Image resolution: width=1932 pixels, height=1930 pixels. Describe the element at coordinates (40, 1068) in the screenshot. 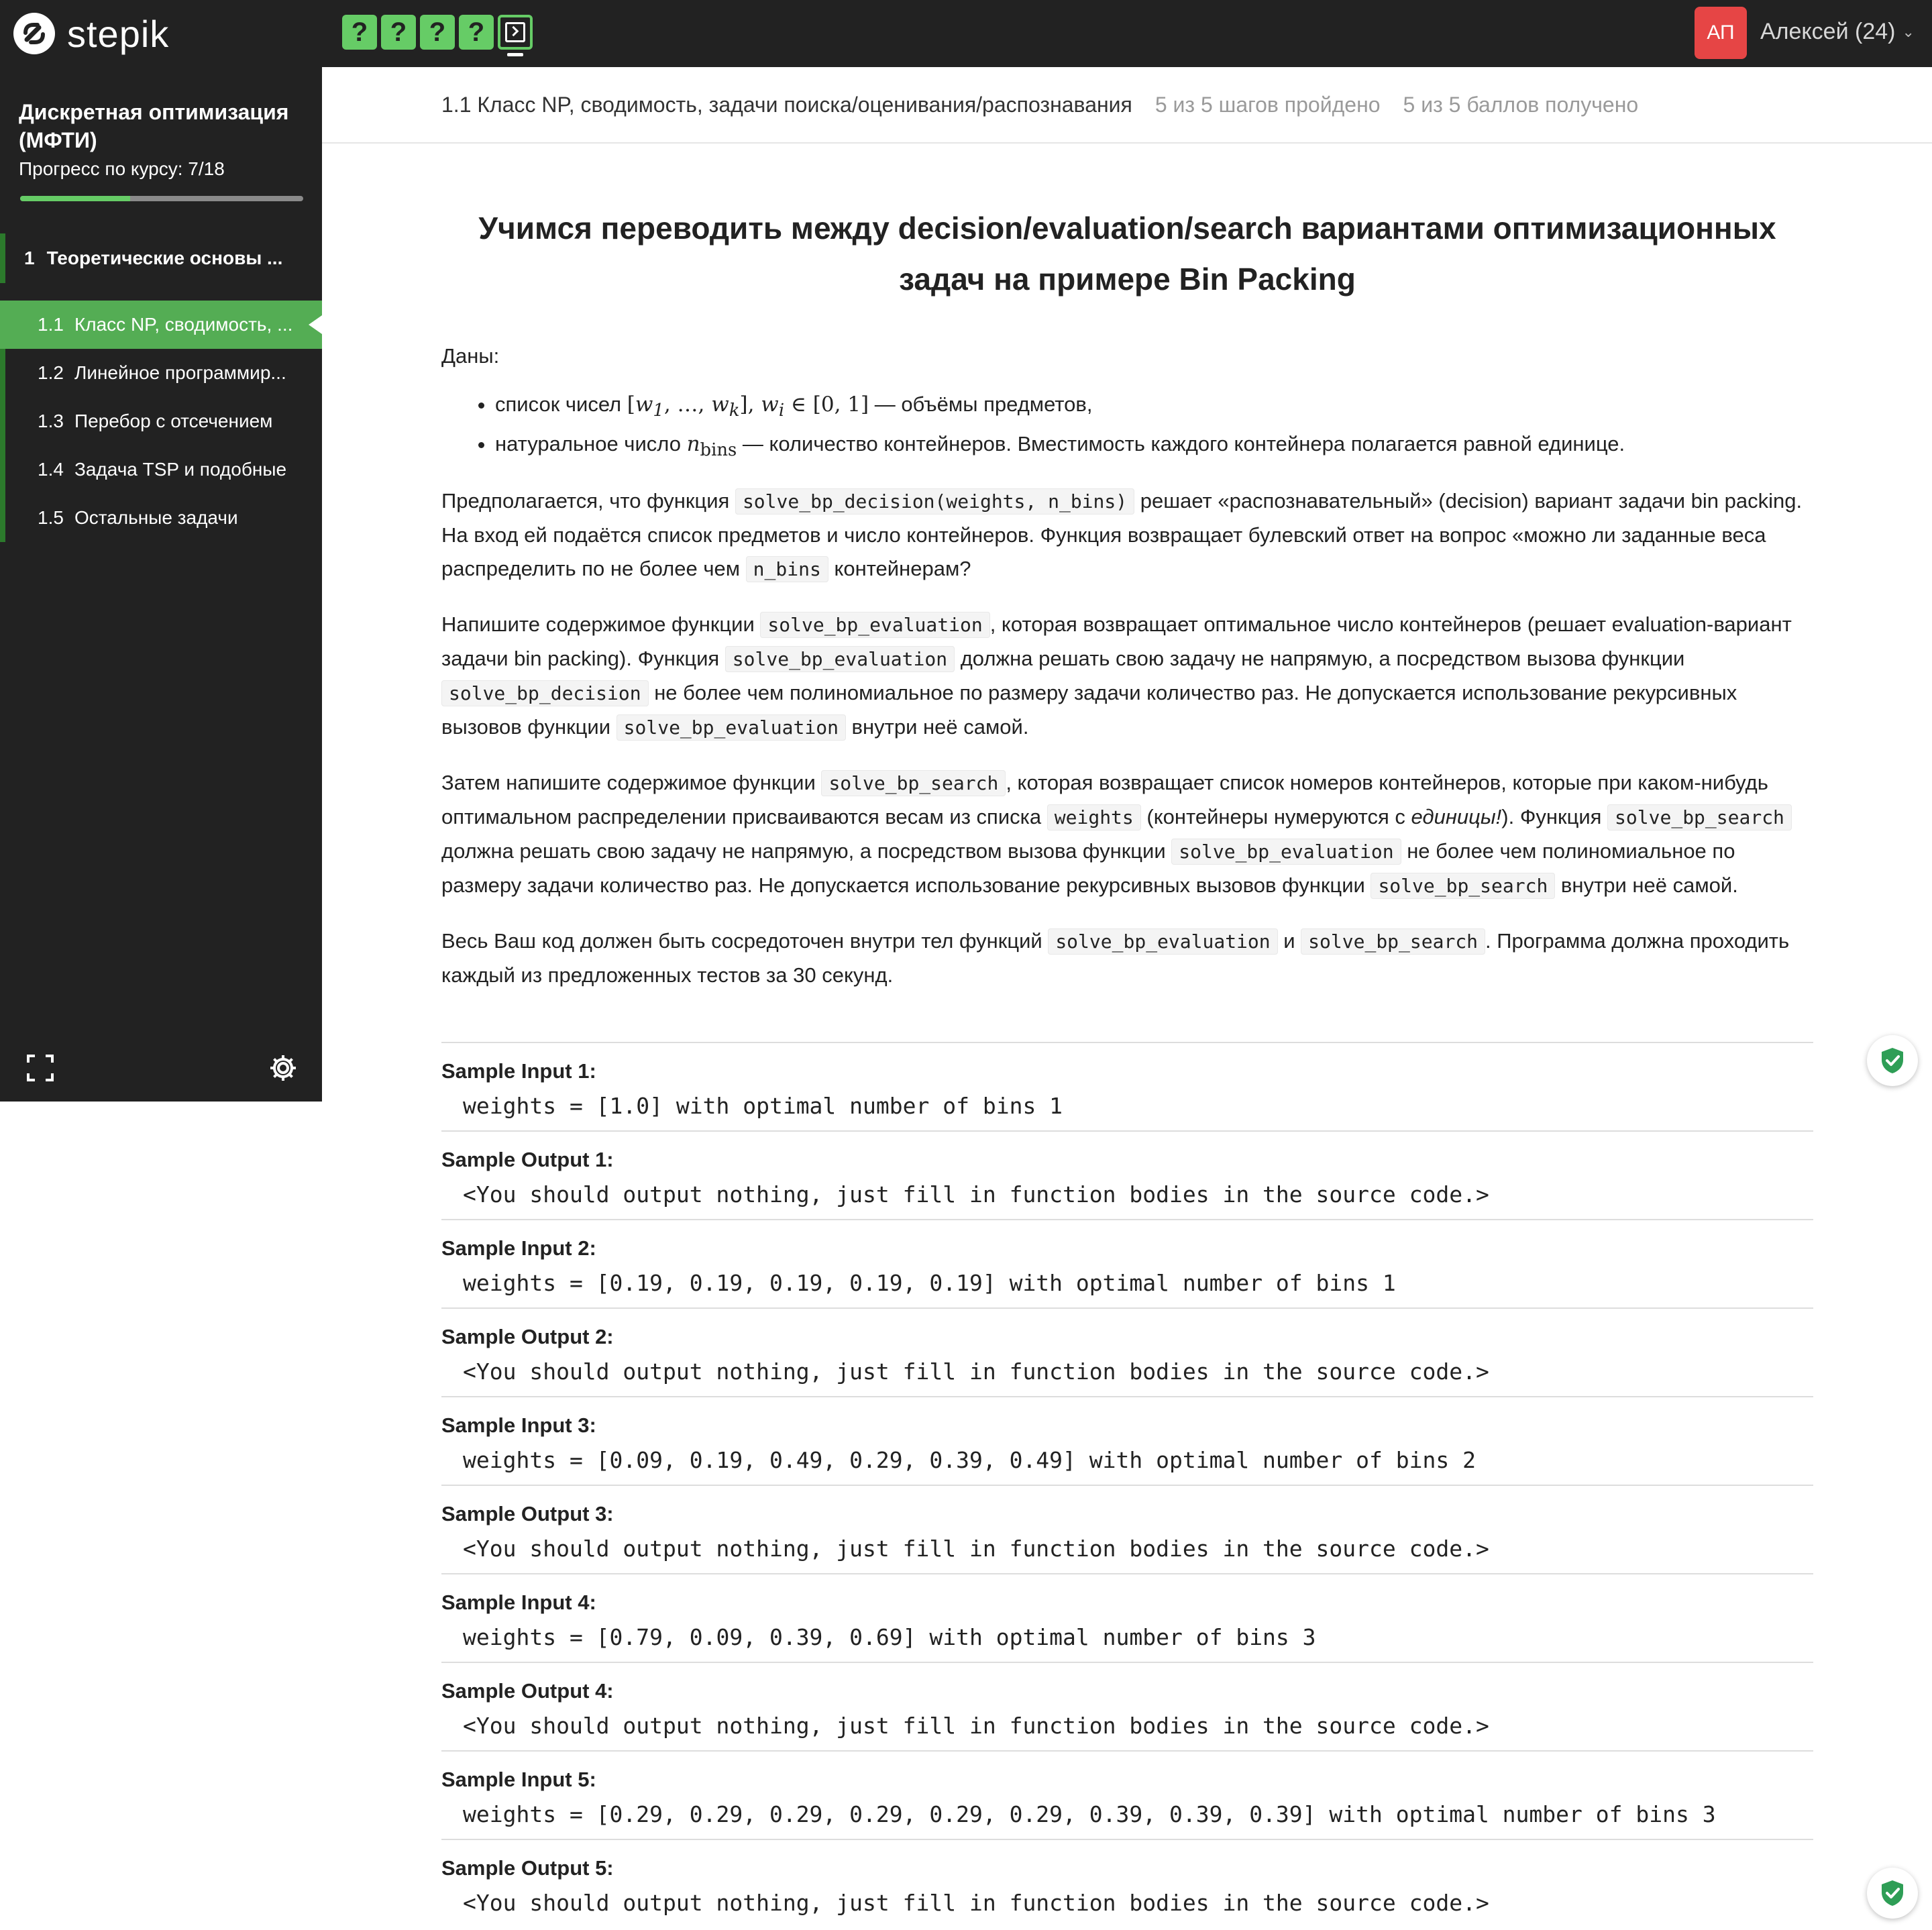

I see `expand-icon` at that location.